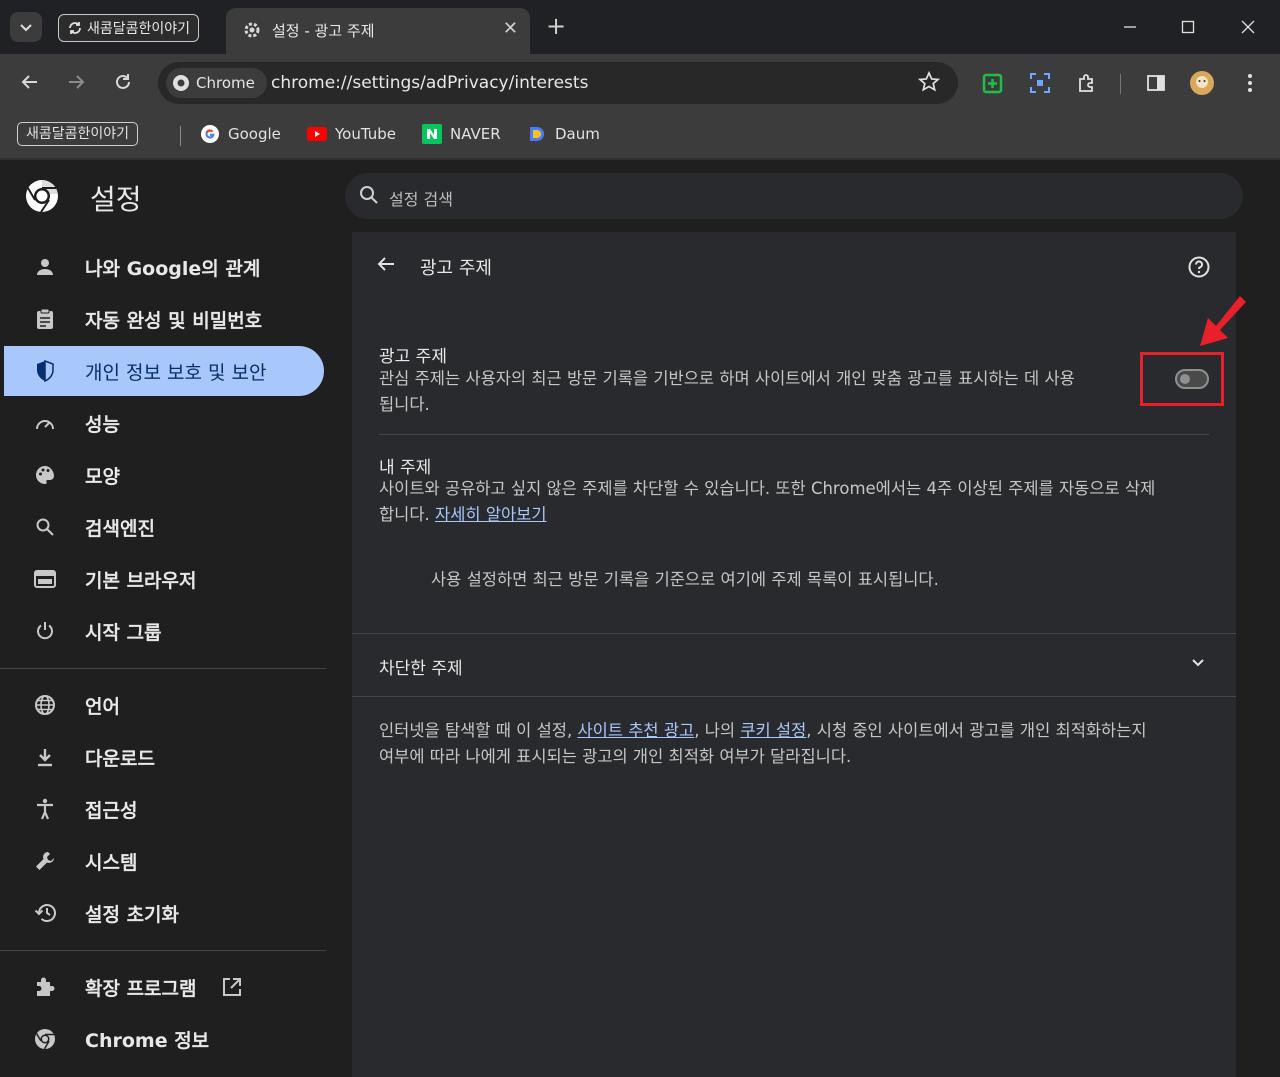 The height and width of the screenshot is (1077, 1280). I want to click on tab-close-icon: ✕, so click(510, 28).